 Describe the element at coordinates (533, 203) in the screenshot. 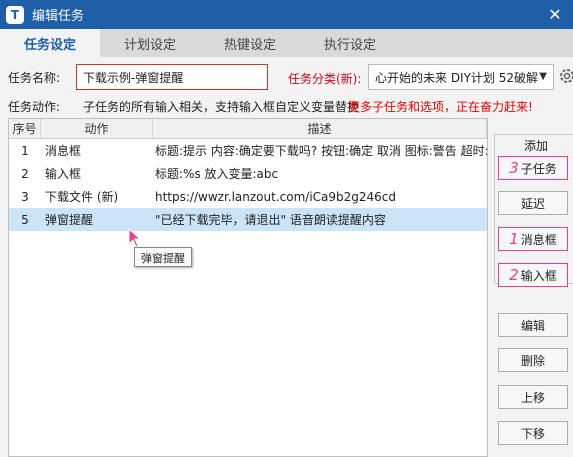

I see `add-delay-button: 延迟` at that location.